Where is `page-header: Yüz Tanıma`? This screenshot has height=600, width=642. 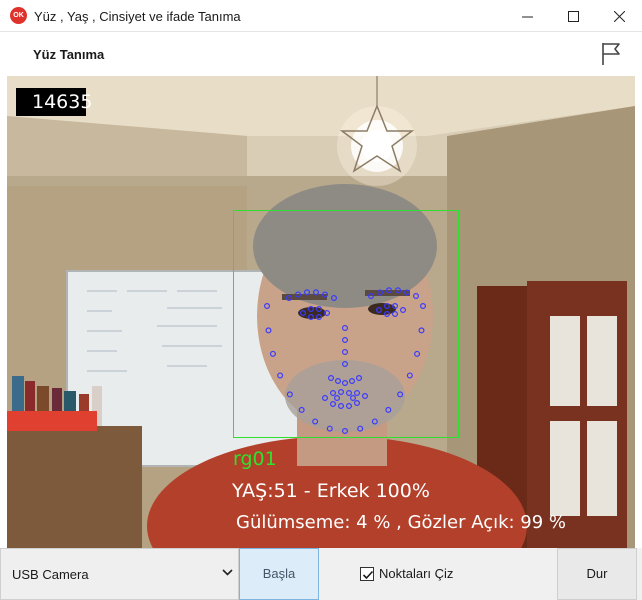 page-header: Yüz Tanıma is located at coordinates (321, 54).